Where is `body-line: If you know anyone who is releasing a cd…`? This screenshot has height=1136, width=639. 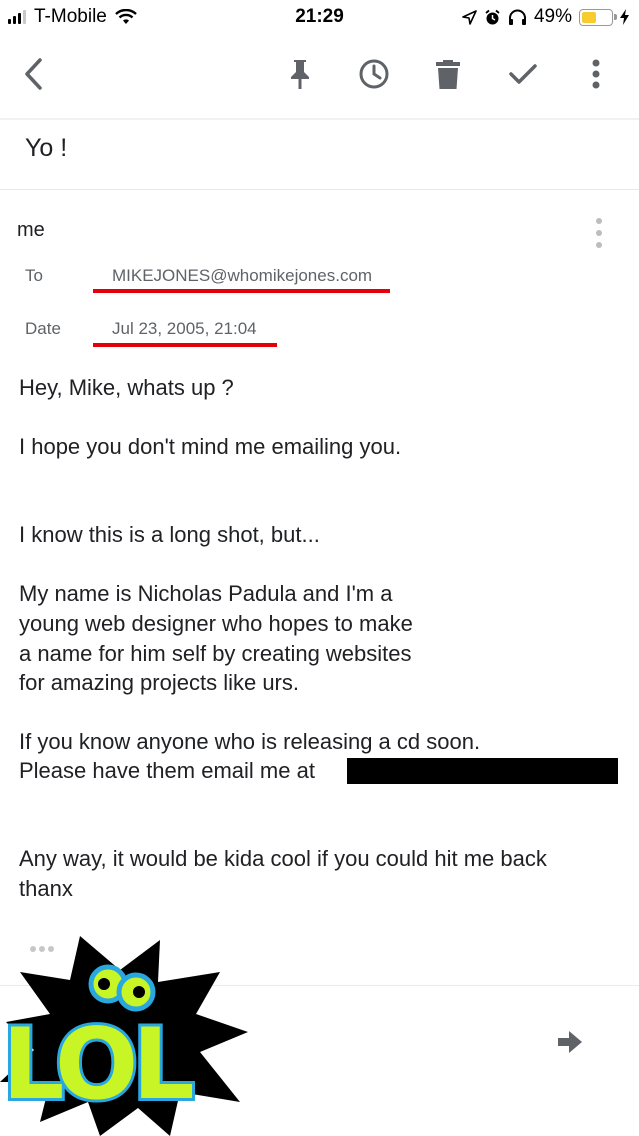
body-line: If you know anyone who is releasing a cd… is located at coordinates (250, 741).